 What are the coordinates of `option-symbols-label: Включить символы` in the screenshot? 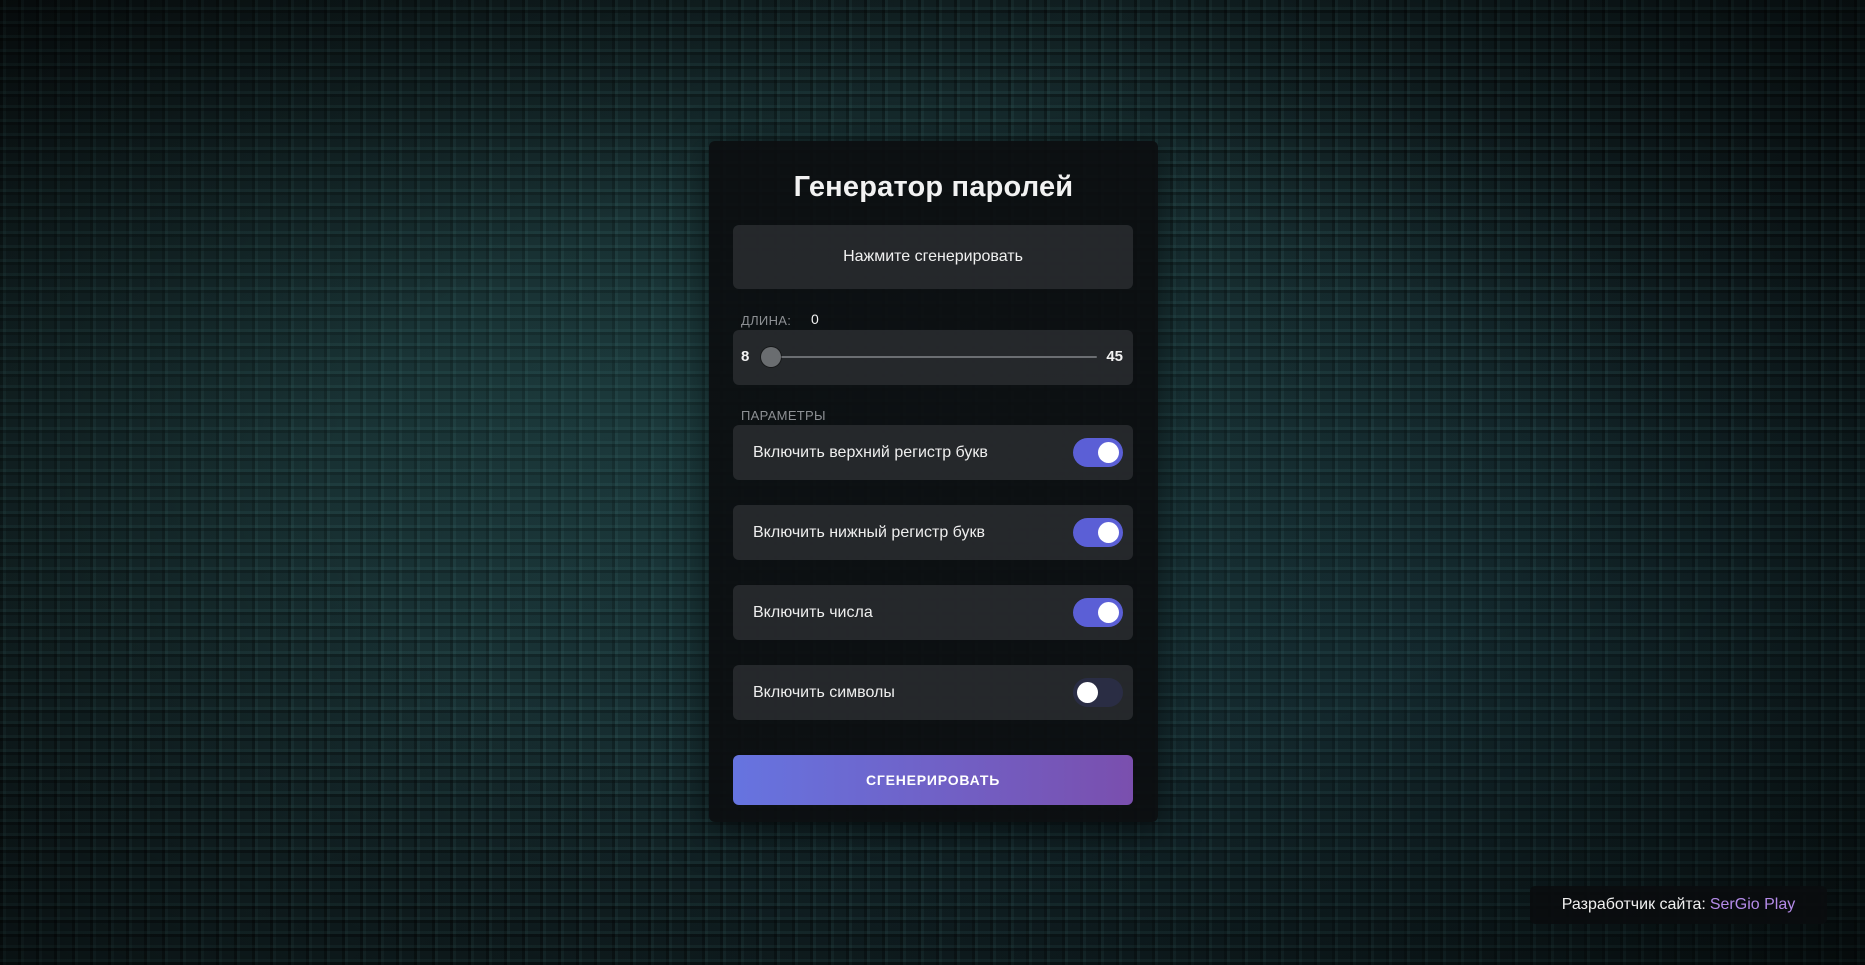 It's located at (824, 692).